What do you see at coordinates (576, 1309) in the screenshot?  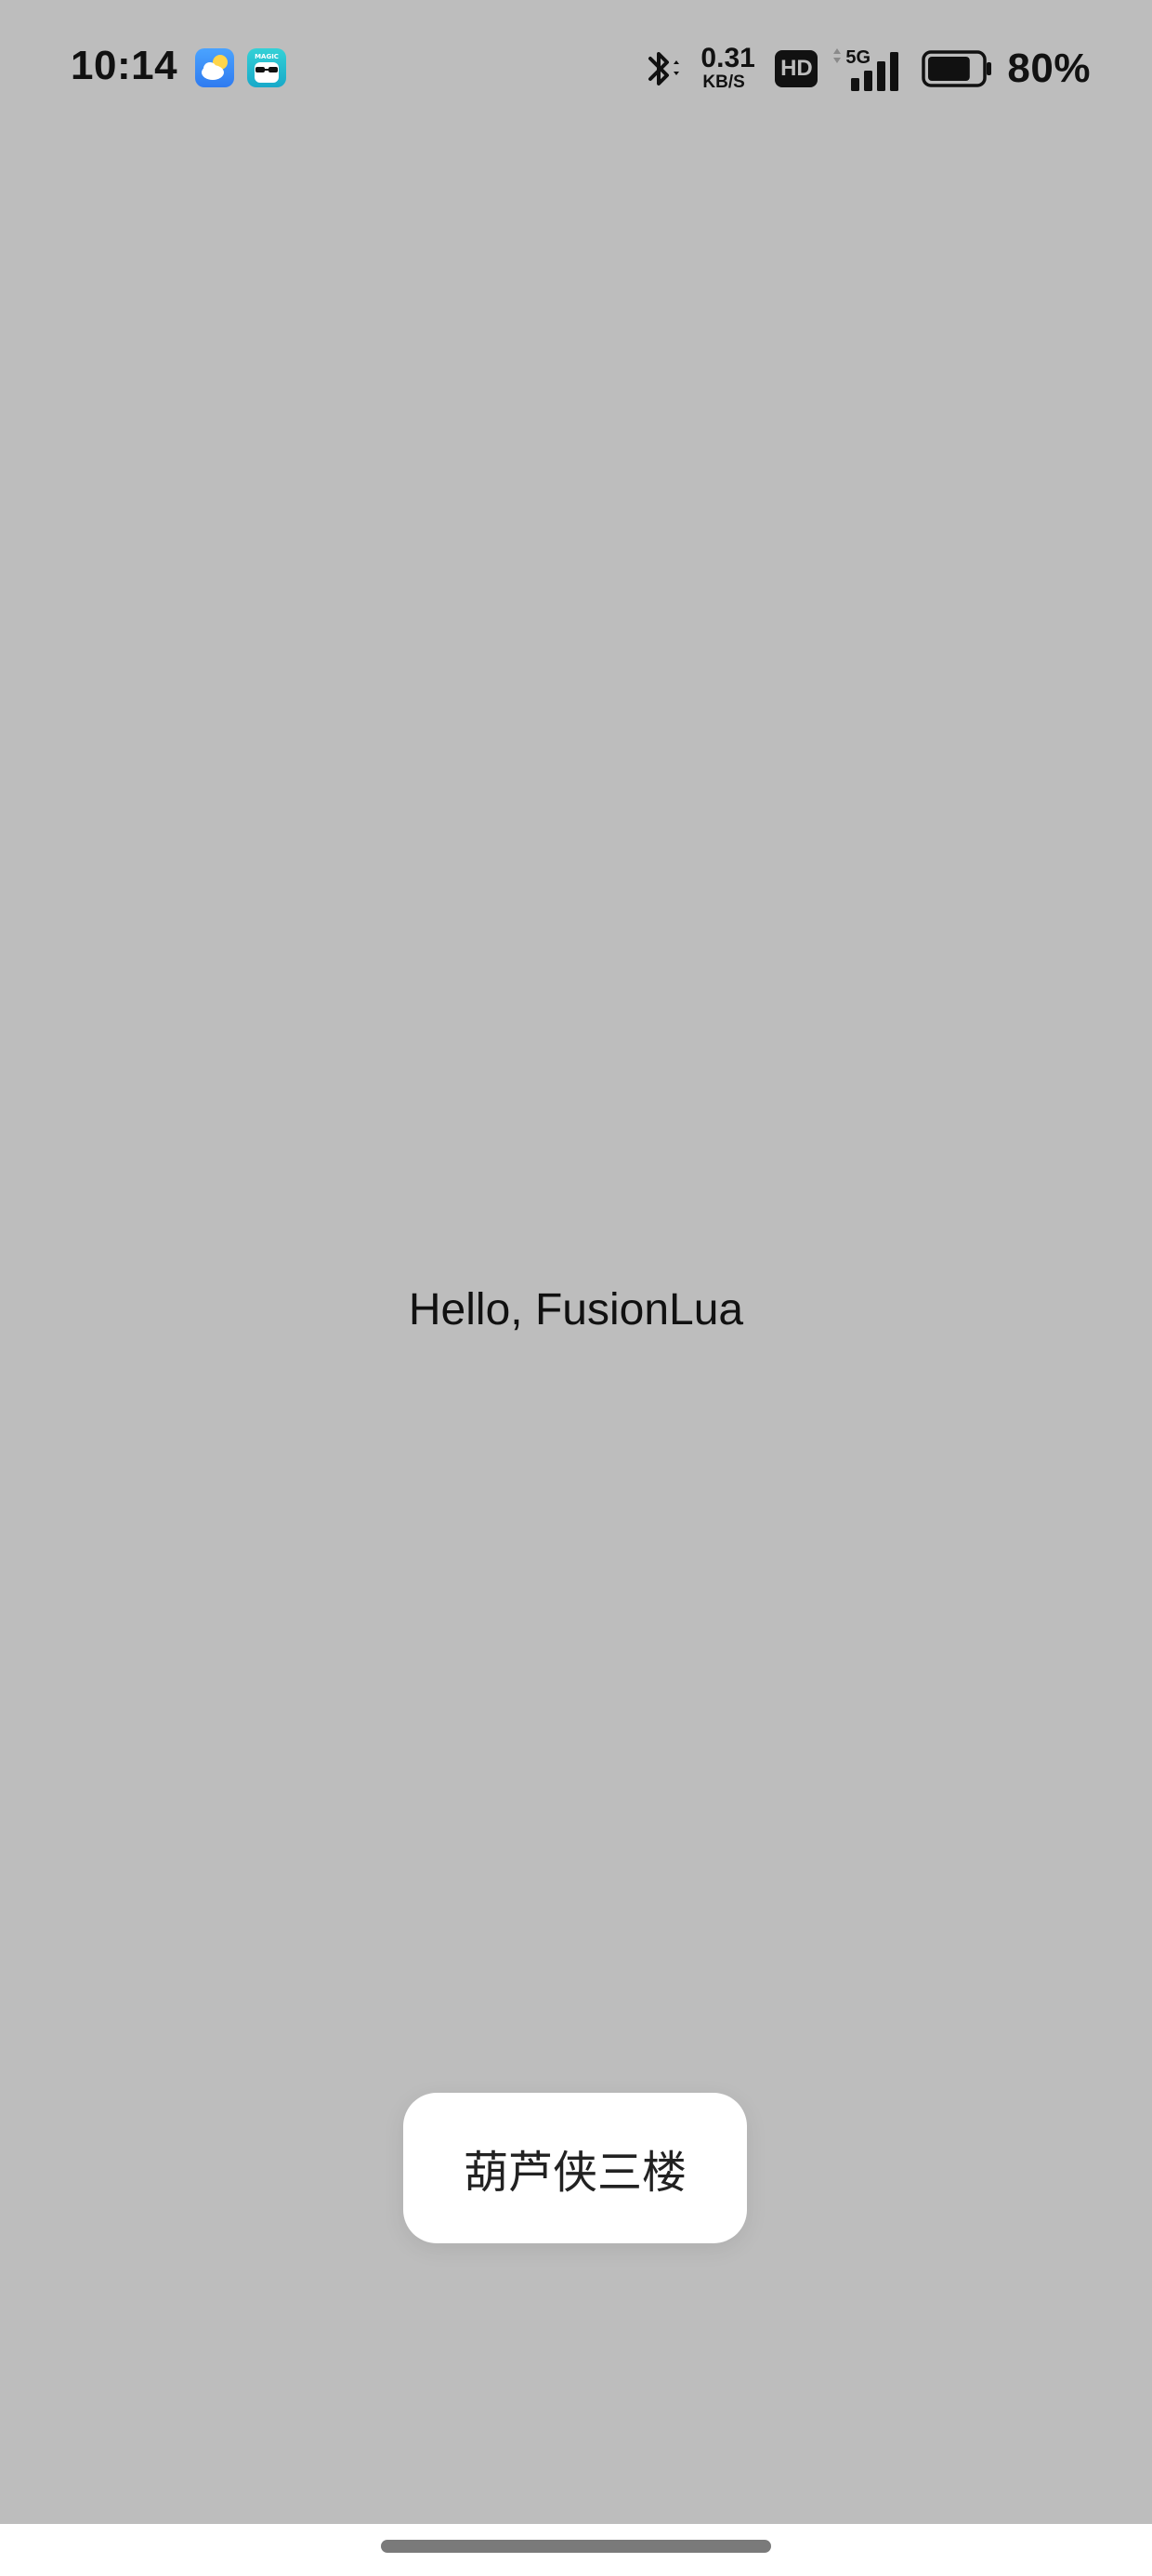 I see `greeting-text: Hello, FusionLua` at bounding box center [576, 1309].